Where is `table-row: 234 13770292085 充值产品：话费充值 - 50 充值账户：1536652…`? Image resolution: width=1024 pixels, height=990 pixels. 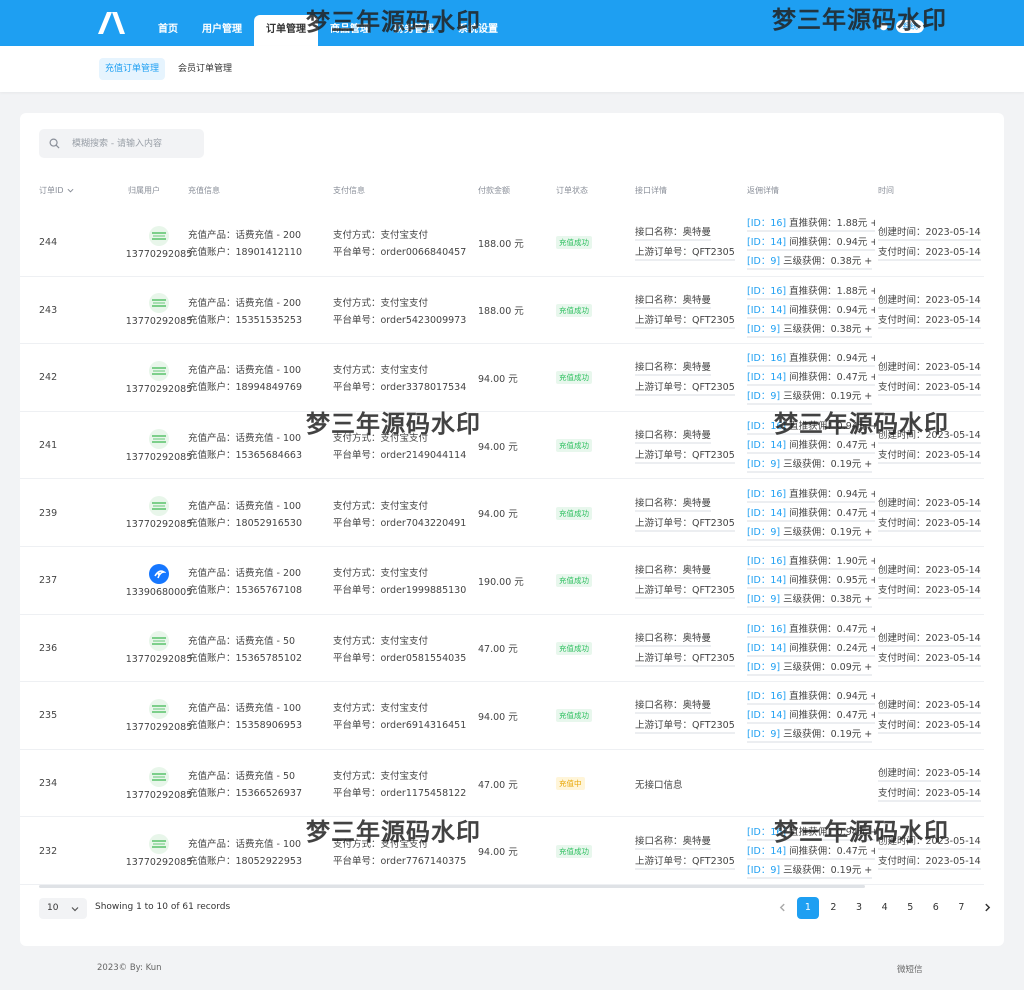 table-row: 234 13770292085 充值产品：话费充值 - 50 充值账户：1536652… is located at coordinates (502, 784).